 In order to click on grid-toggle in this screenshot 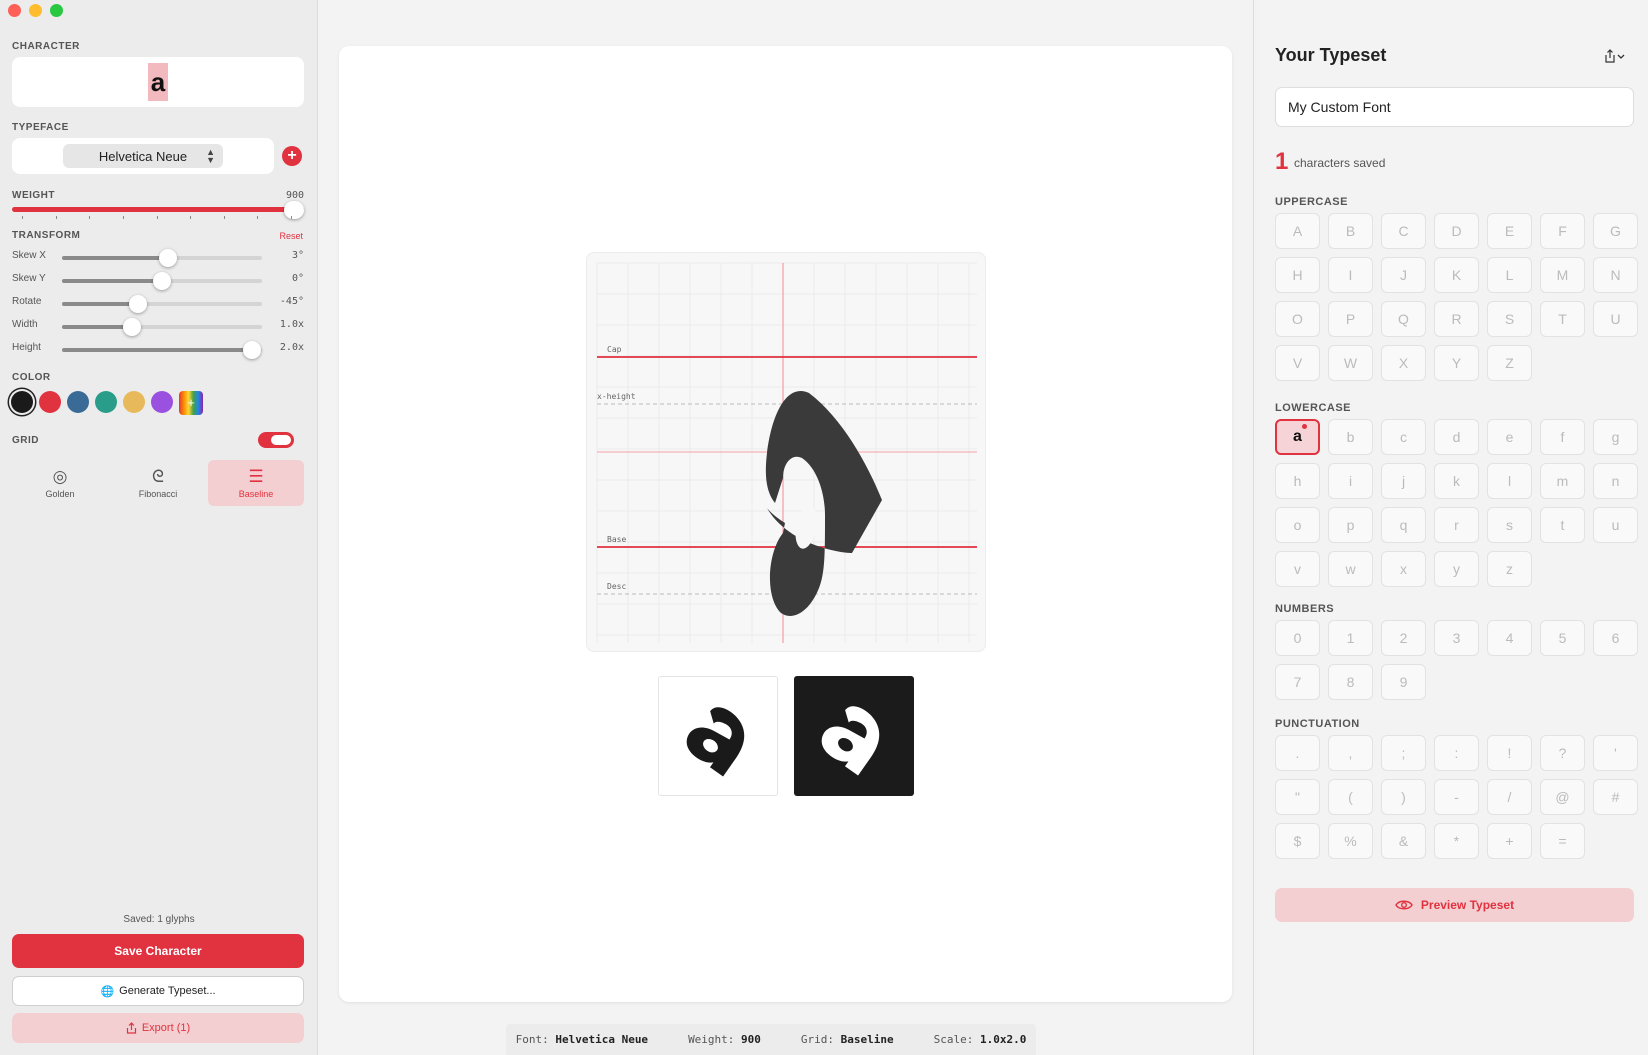, I will do `click(276, 440)`.